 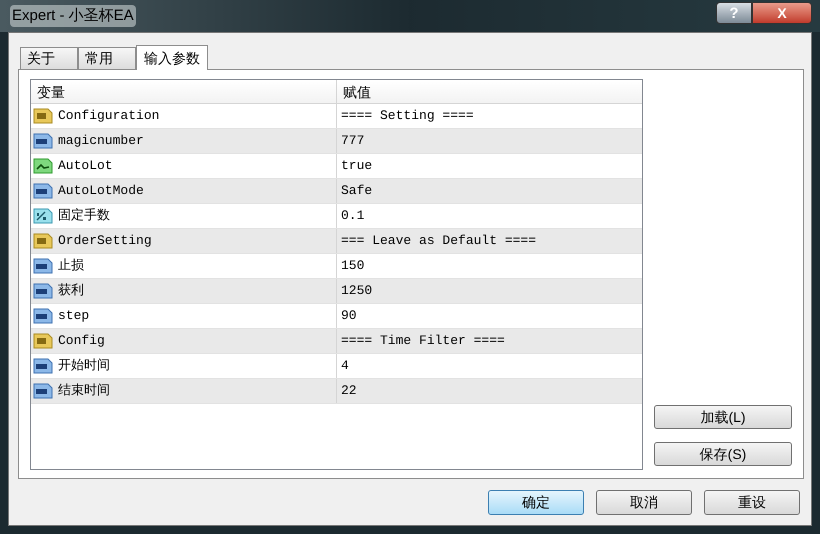 I want to click on parameter-name: Configuration, so click(x=109, y=116).